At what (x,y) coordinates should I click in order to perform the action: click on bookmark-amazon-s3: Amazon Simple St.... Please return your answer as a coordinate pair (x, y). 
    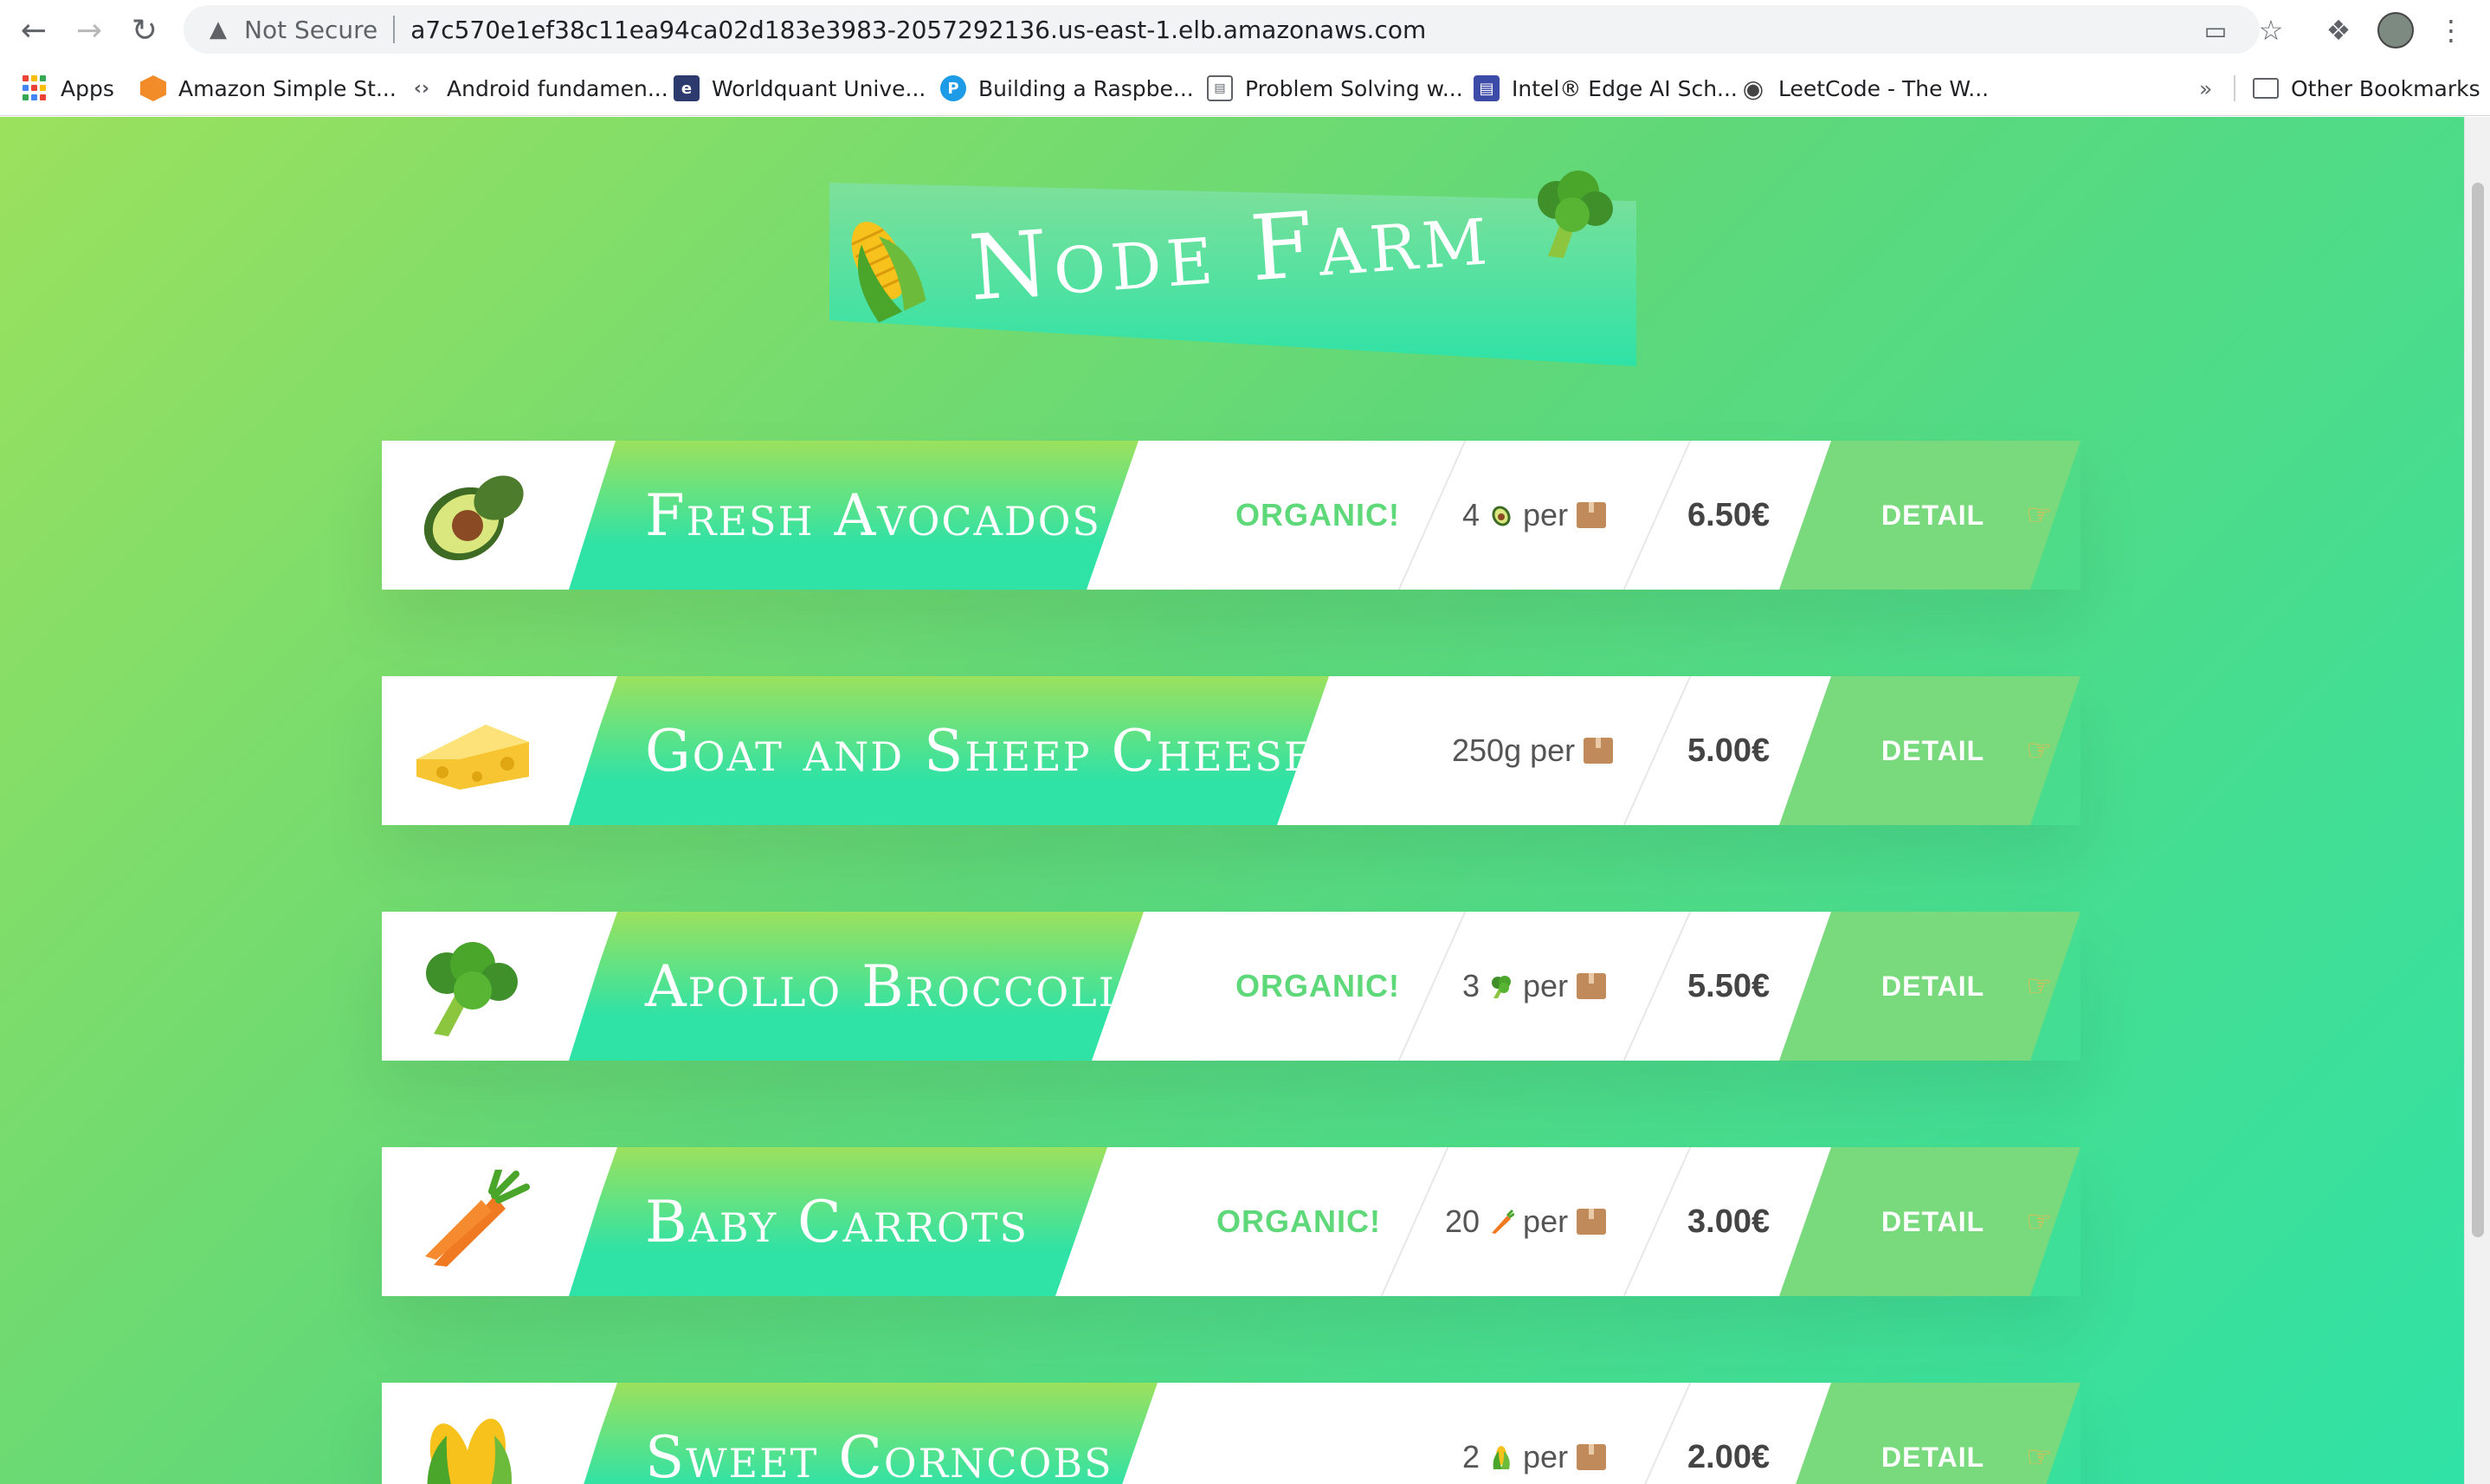
    Looking at the image, I should click on (268, 88).